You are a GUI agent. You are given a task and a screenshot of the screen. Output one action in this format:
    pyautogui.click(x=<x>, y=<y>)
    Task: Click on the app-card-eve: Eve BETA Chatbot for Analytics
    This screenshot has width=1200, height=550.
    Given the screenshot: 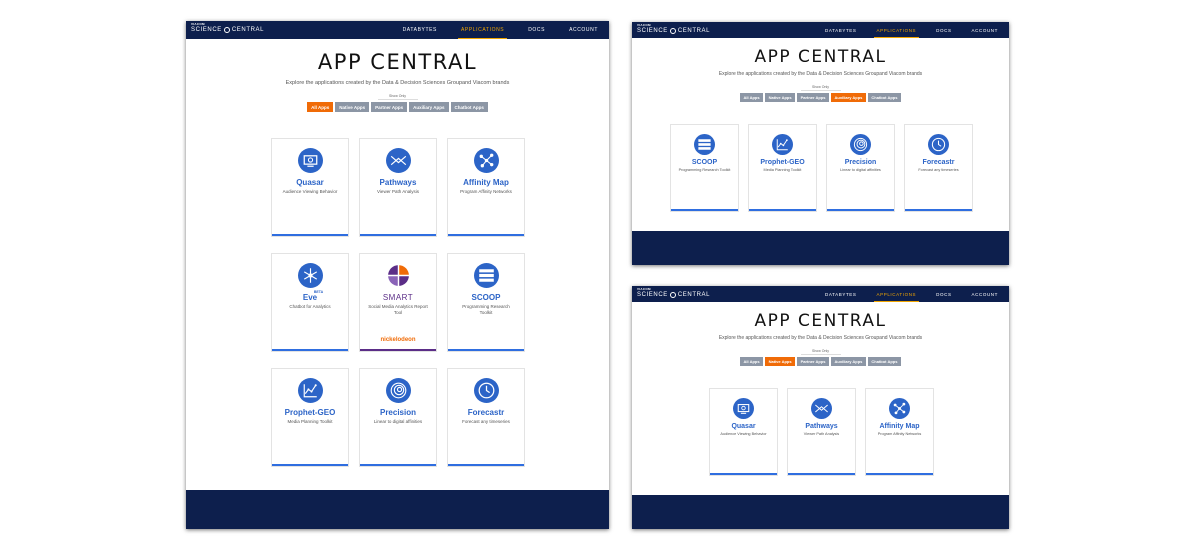 What is the action you would take?
    pyautogui.click(x=310, y=302)
    